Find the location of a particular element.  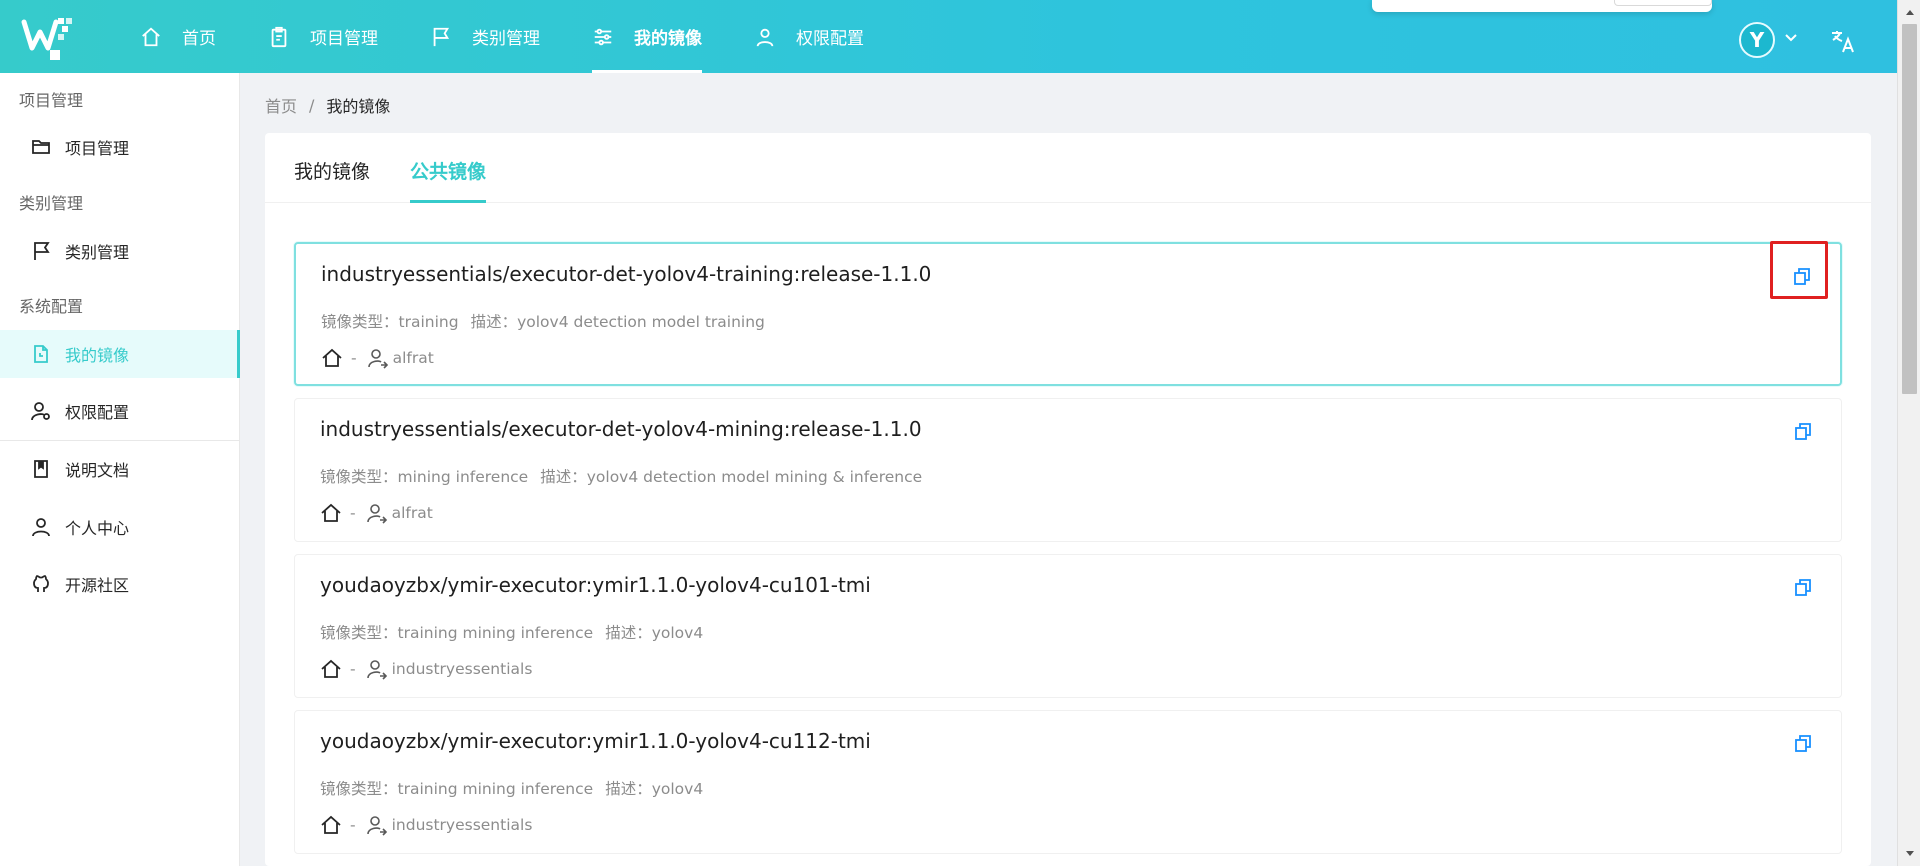

image-type: training is located at coordinates (428, 322).